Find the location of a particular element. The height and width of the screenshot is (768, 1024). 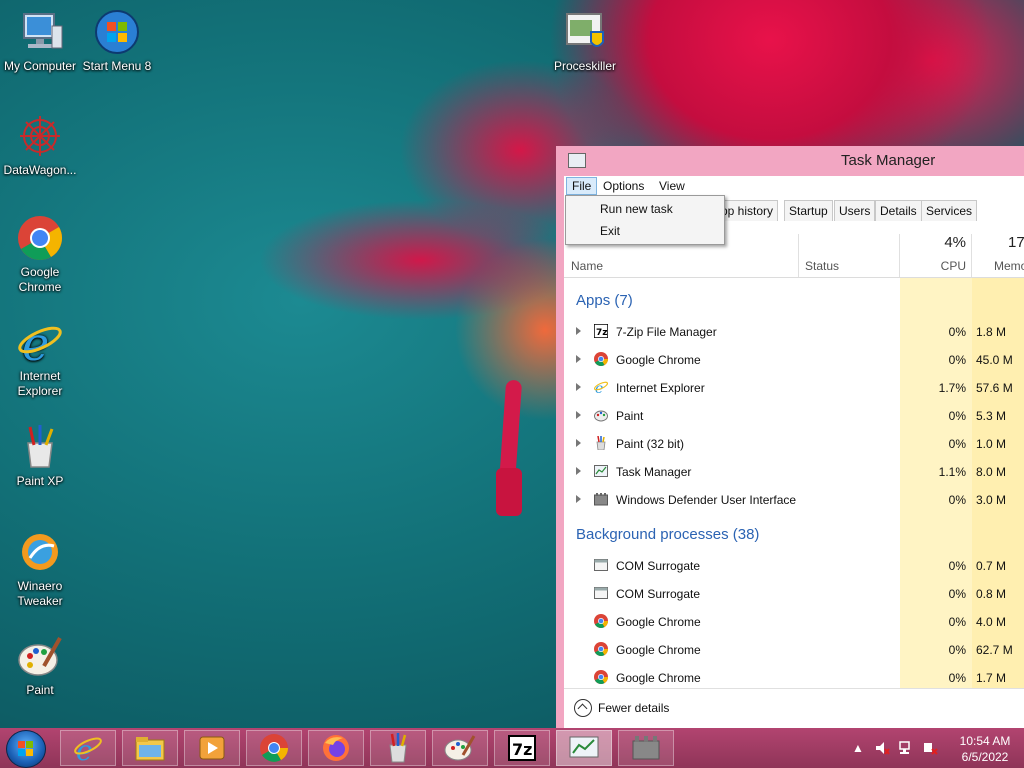

desktop-icon-paint: Paint is located at coordinates (40, 665).